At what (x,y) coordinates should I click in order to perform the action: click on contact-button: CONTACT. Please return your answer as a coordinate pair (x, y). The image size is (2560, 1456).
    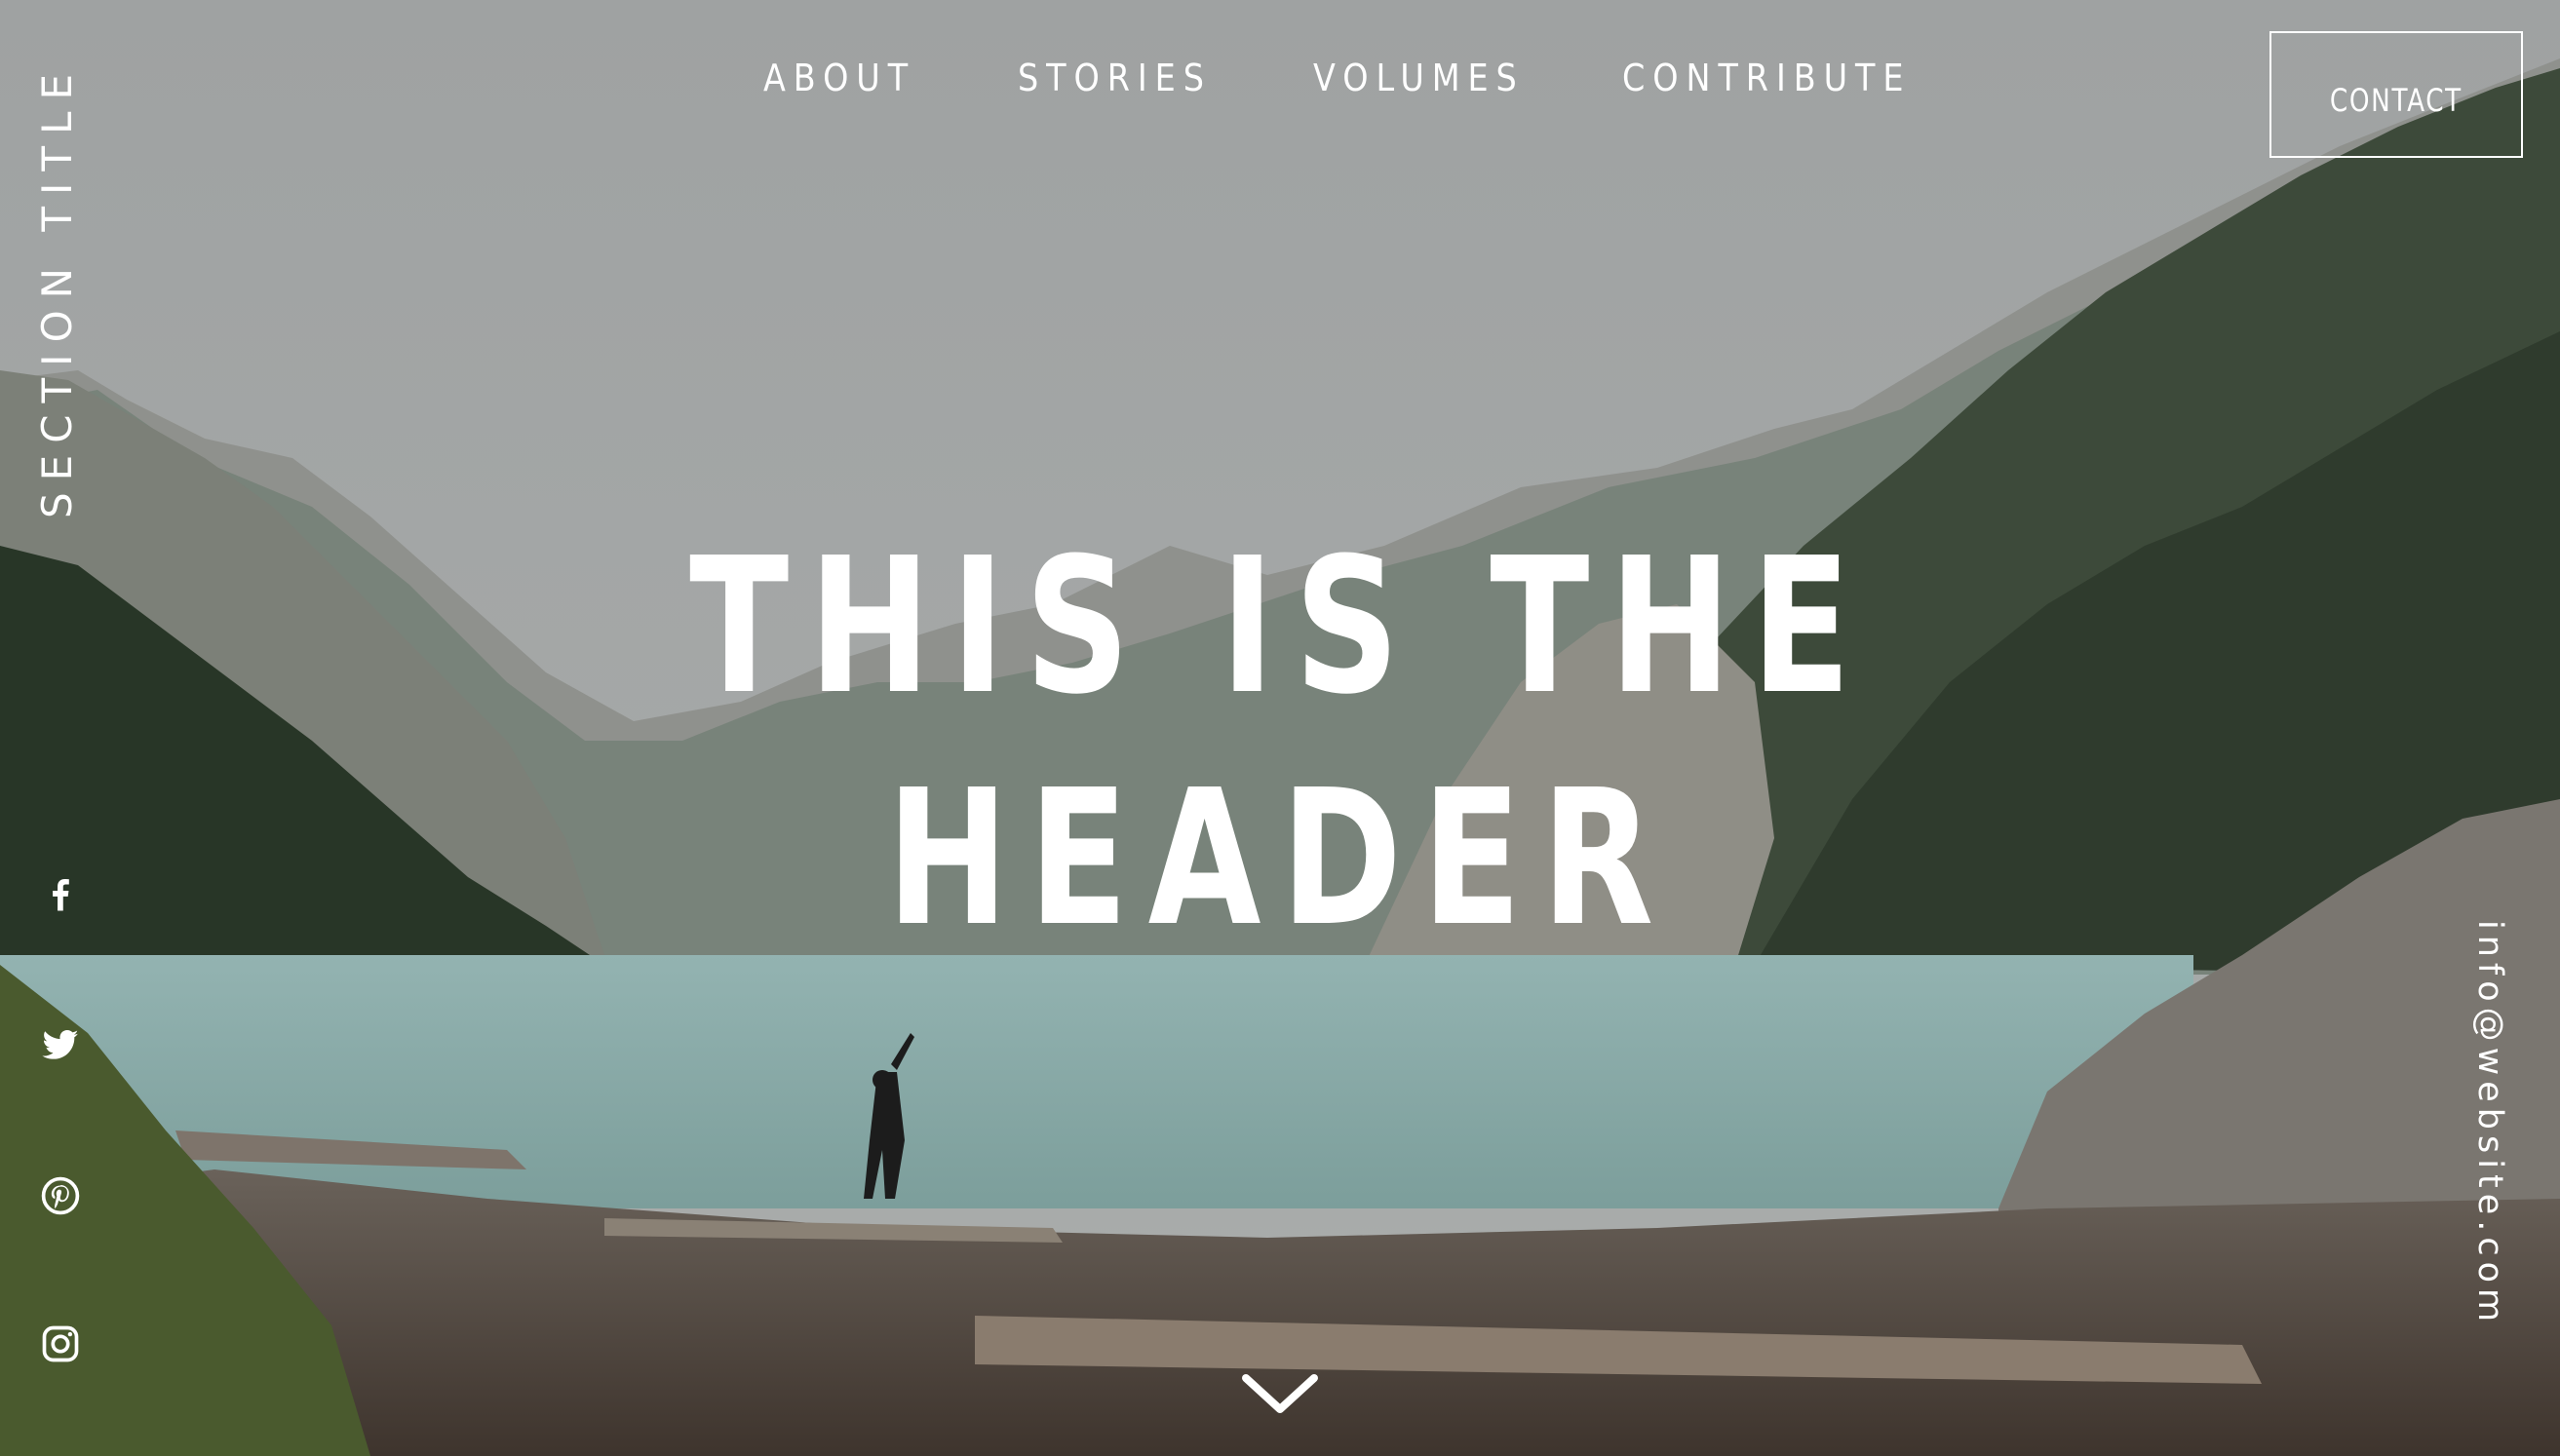
    Looking at the image, I should click on (2396, 94).